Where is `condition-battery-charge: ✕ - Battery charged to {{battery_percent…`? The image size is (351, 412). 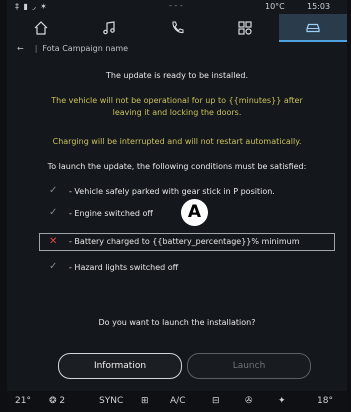 condition-battery-charge: ✕ - Battery charged to {{battery_percent… is located at coordinates (187, 242).